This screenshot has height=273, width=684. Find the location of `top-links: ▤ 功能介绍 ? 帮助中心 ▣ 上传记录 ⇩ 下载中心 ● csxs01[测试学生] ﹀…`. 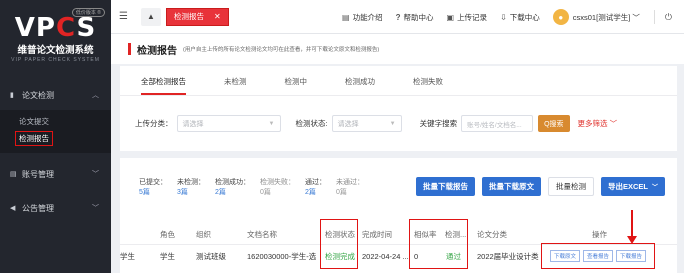

top-links: ▤ 功能介绍 ? 帮助中心 ▣ 上传记录 ⇩ 下载中心 ● csxs01[测试学生] ﹀… is located at coordinates (513, 17).